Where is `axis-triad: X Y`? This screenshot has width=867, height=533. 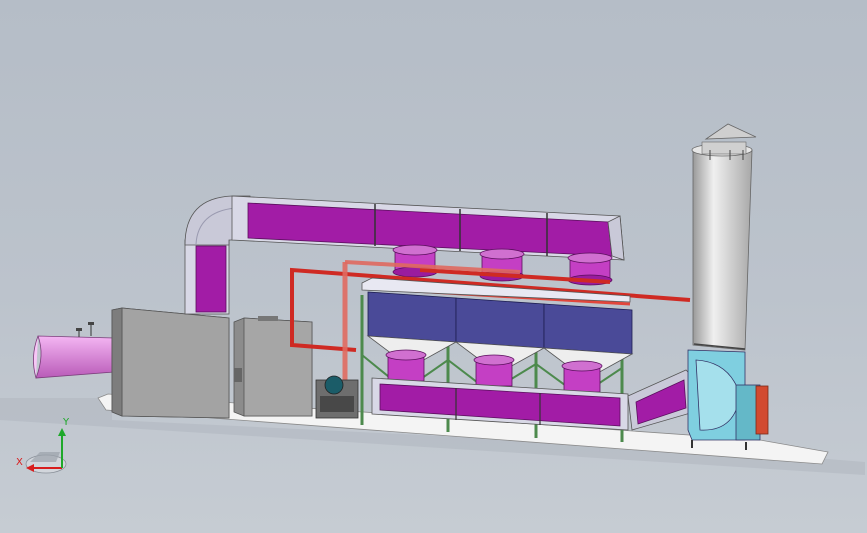 axis-triad: X Y is located at coordinates (43, 445).